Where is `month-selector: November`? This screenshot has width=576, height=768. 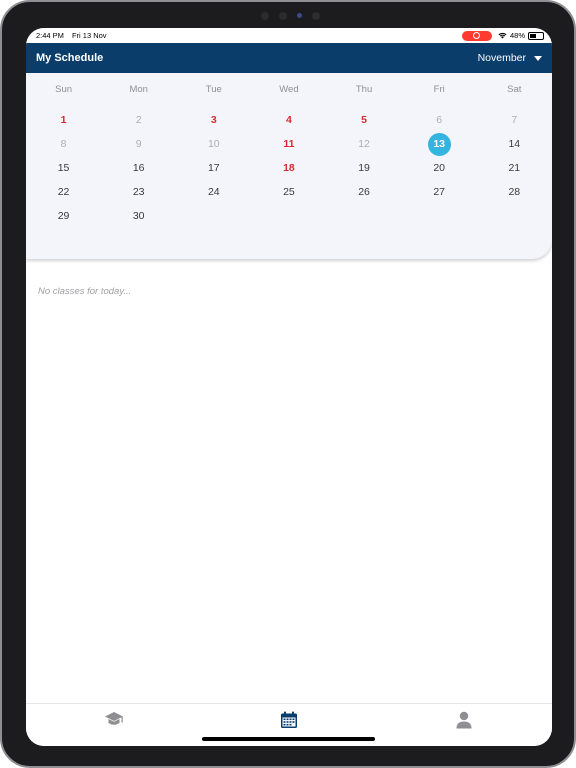
month-selector: November is located at coordinates (510, 58).